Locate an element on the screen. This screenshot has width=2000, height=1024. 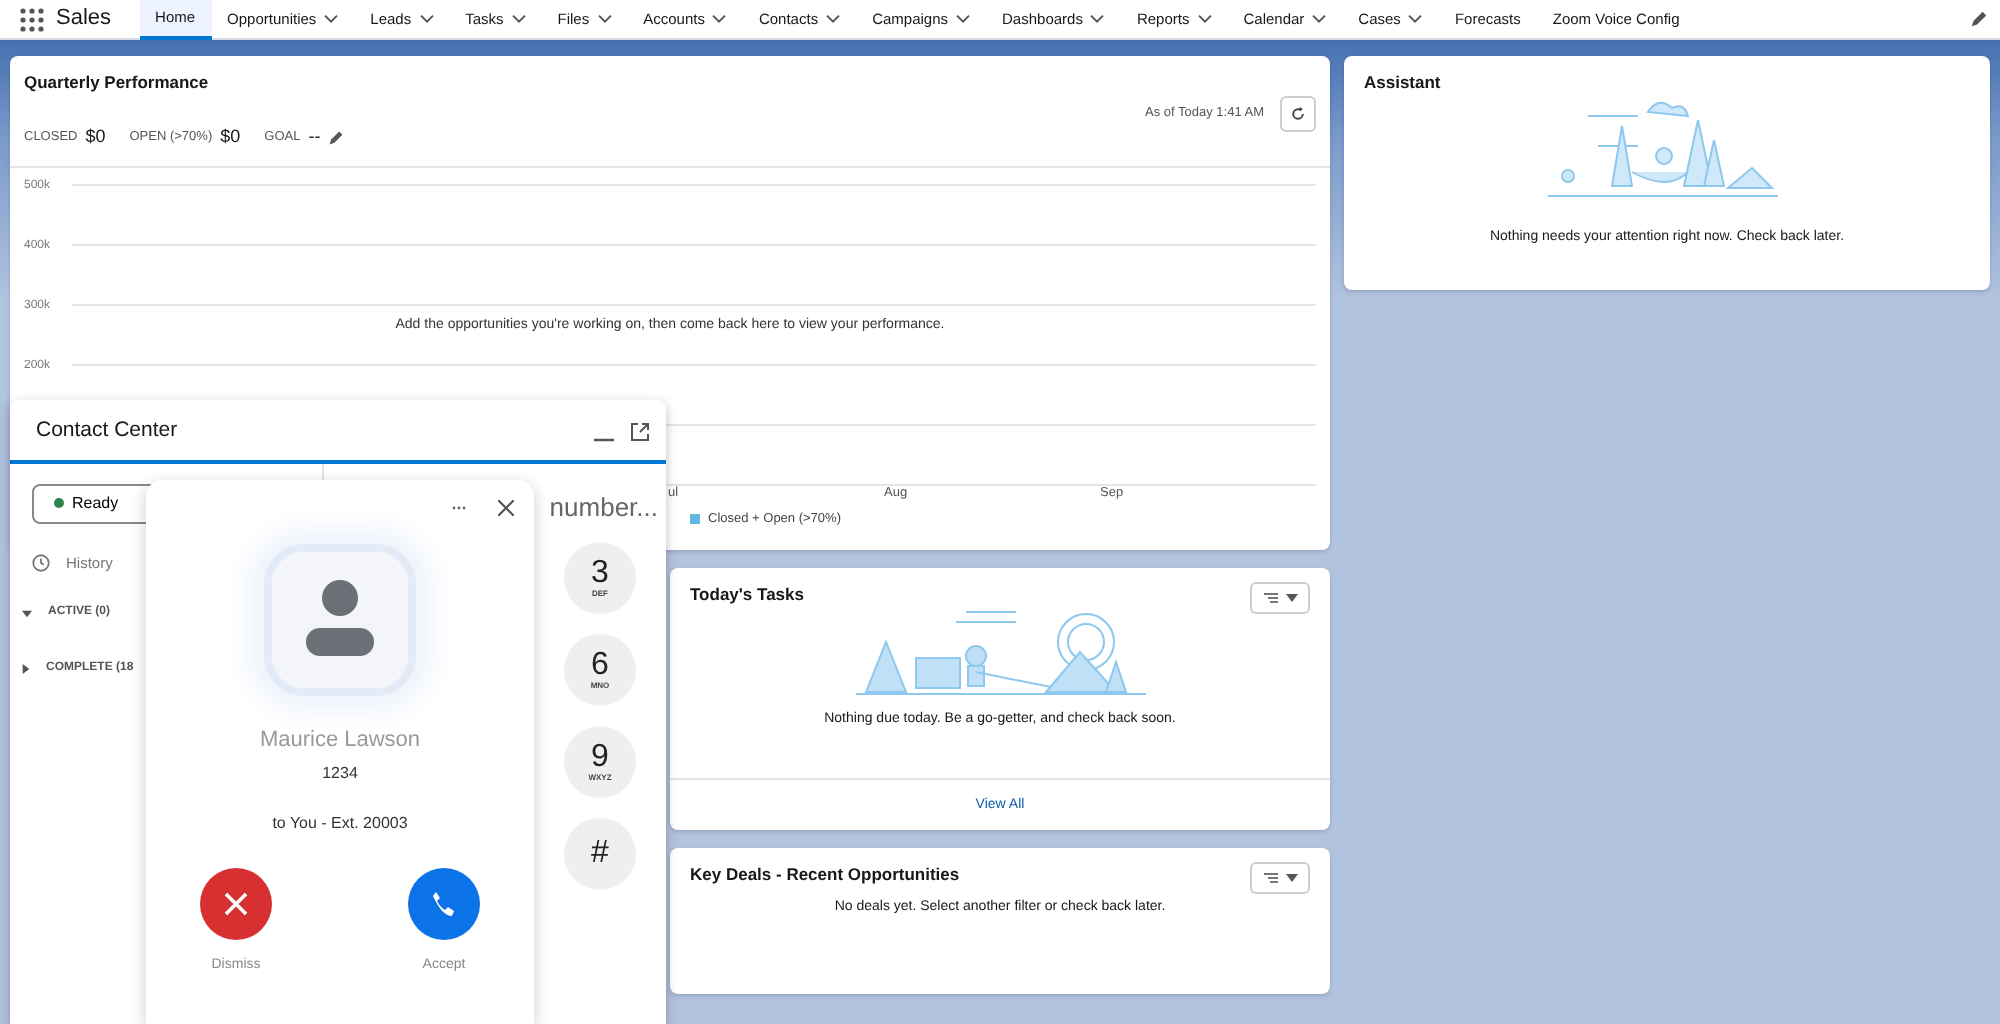
card-title: Today's Tasks is located at coordinates (747, 595).